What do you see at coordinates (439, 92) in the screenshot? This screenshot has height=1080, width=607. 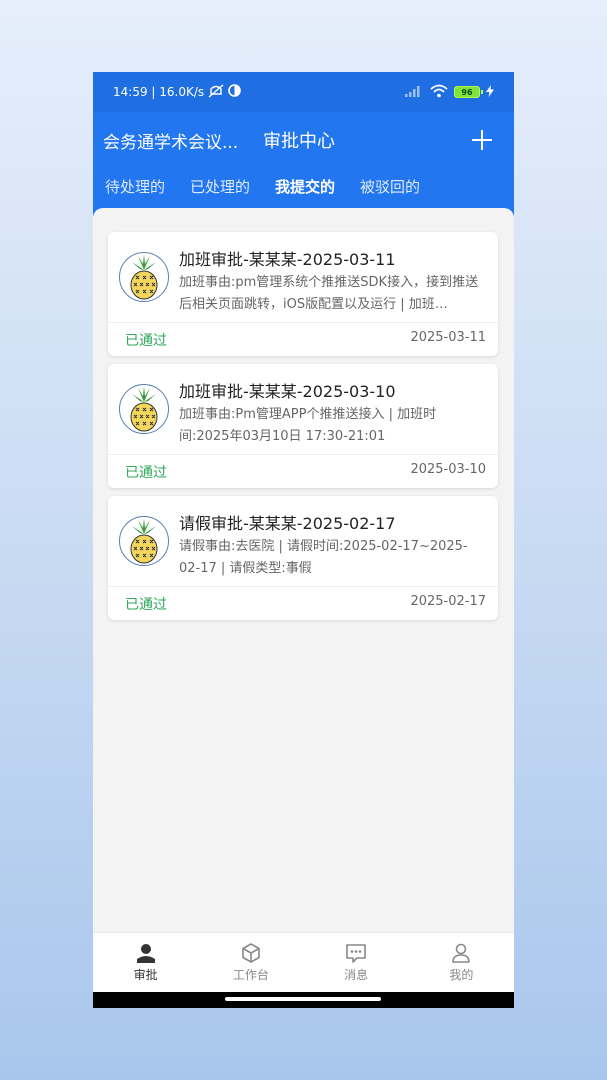 I see `wifi-icon` at bounding box center [439, 92].